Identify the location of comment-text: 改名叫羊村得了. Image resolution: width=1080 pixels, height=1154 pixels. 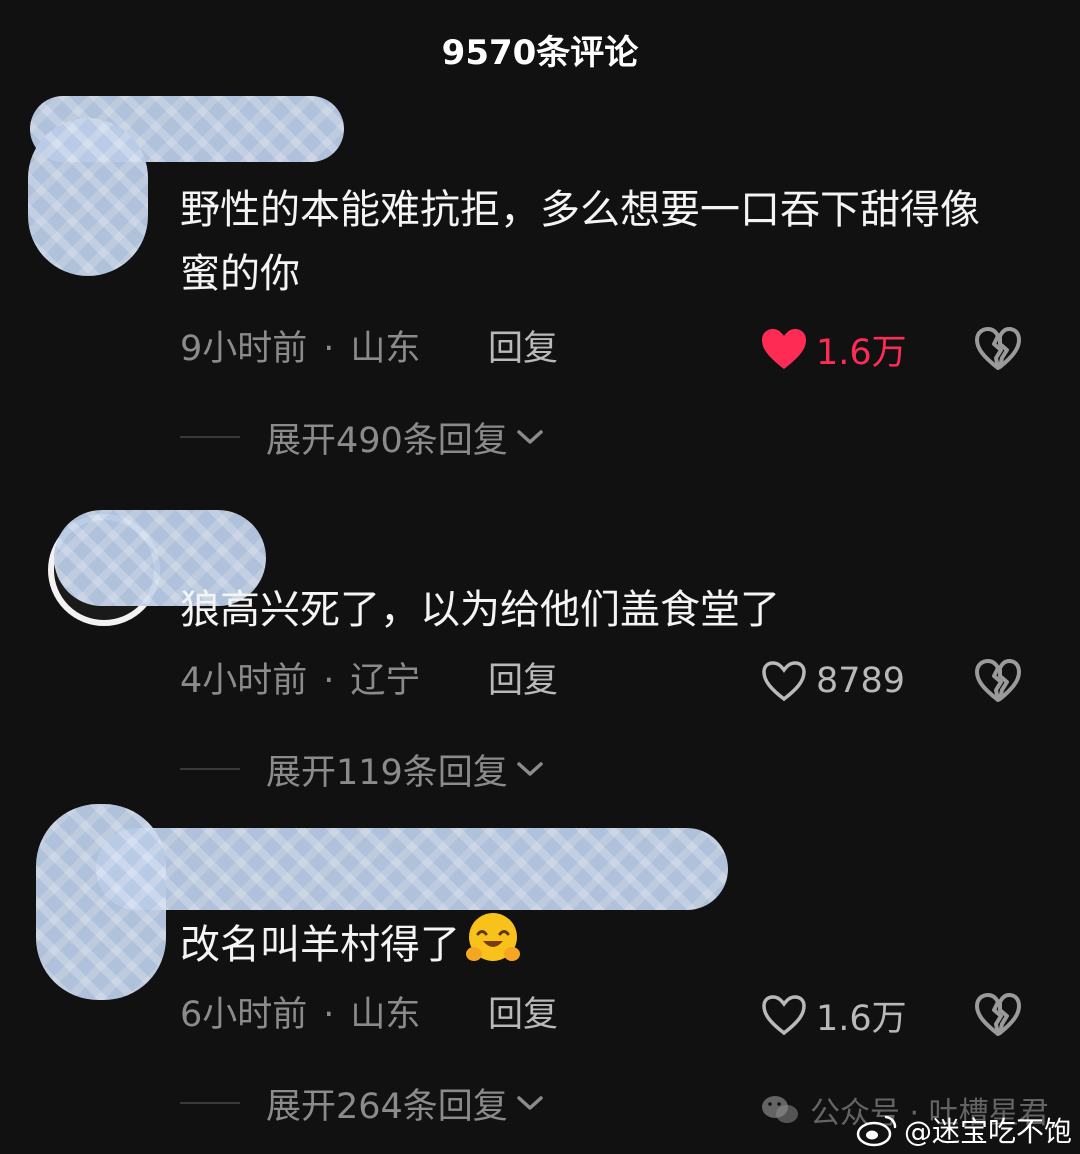
(590, 943).